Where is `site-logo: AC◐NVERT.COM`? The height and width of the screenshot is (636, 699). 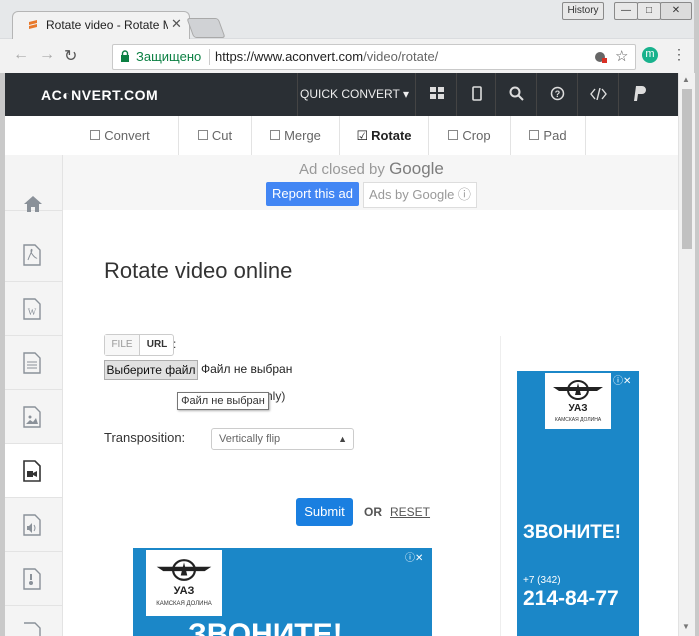 site-logo: AC◐NVERT.COM is located at coordinates (99, 95).